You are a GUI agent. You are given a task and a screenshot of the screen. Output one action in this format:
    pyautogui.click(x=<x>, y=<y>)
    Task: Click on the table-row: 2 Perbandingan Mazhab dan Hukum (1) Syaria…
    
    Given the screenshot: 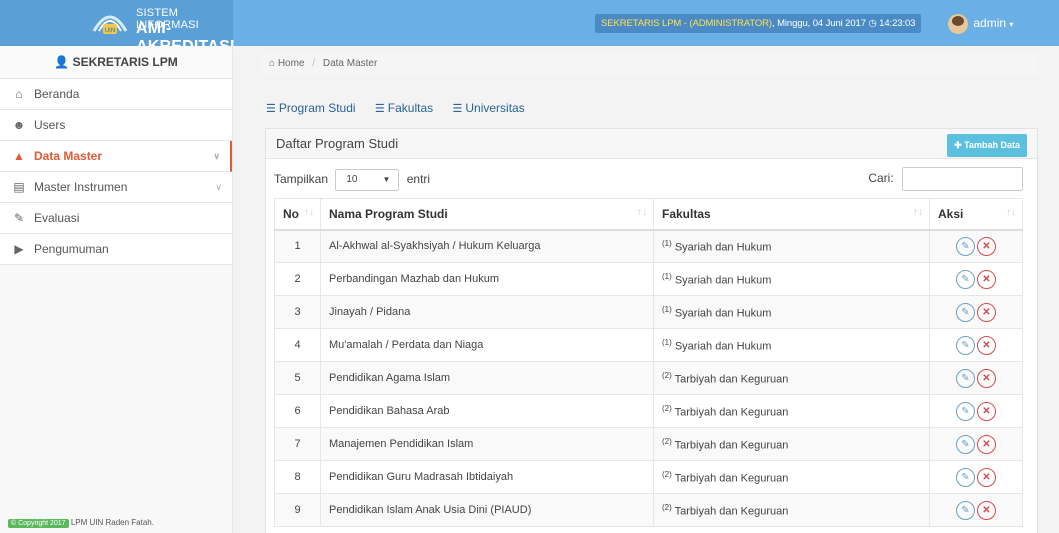 What is the action you would take?
    pyautogui.click(x=648, y=279)
    